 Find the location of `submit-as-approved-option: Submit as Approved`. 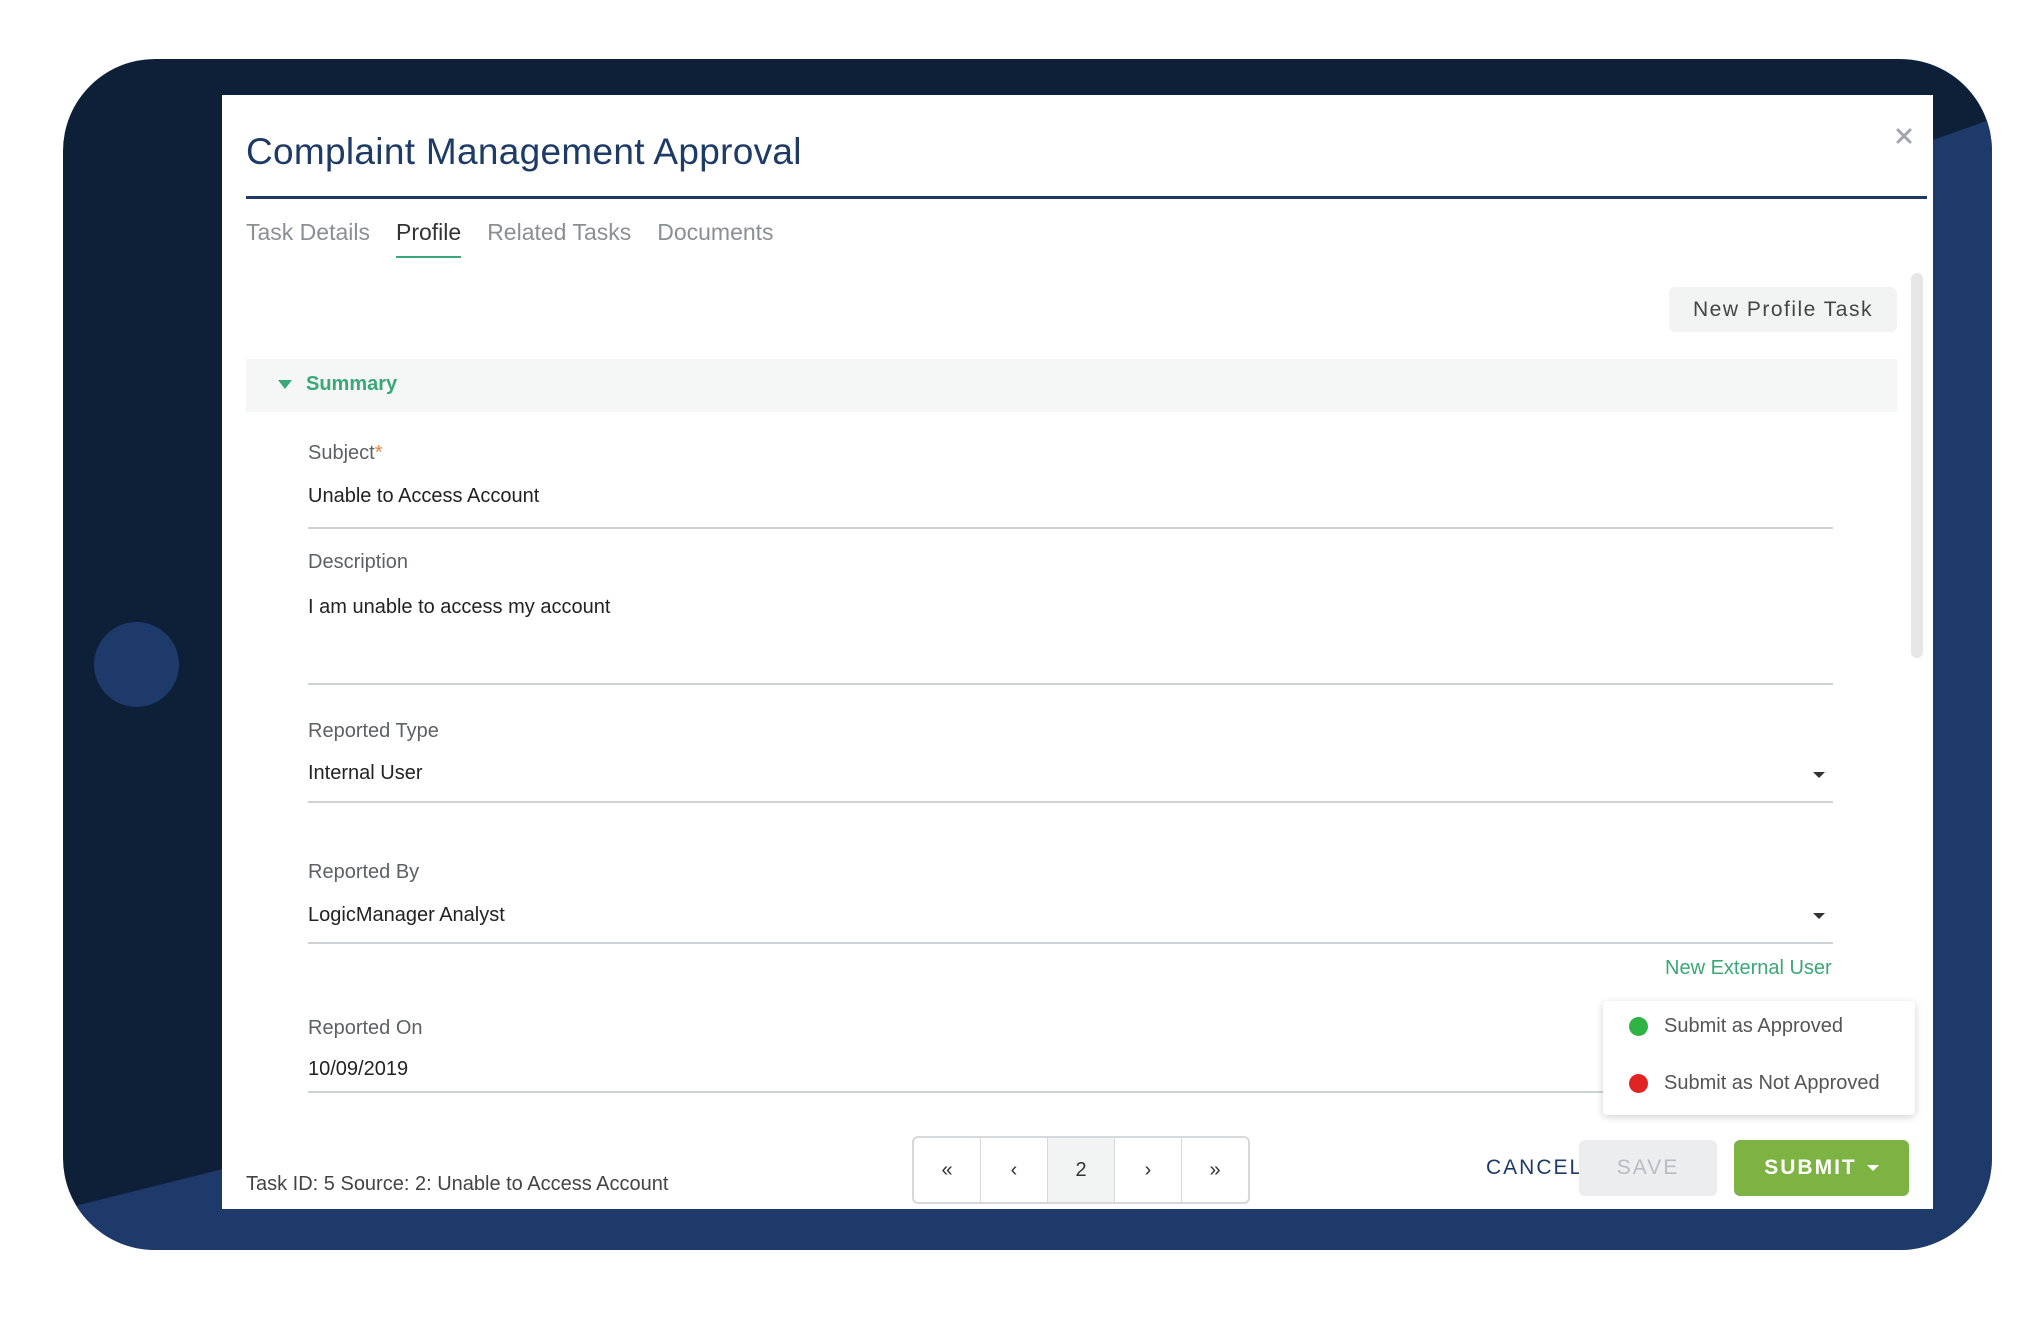

submit-as-approved-option: Submit as Approved is located at coordinates (1759, 1029).